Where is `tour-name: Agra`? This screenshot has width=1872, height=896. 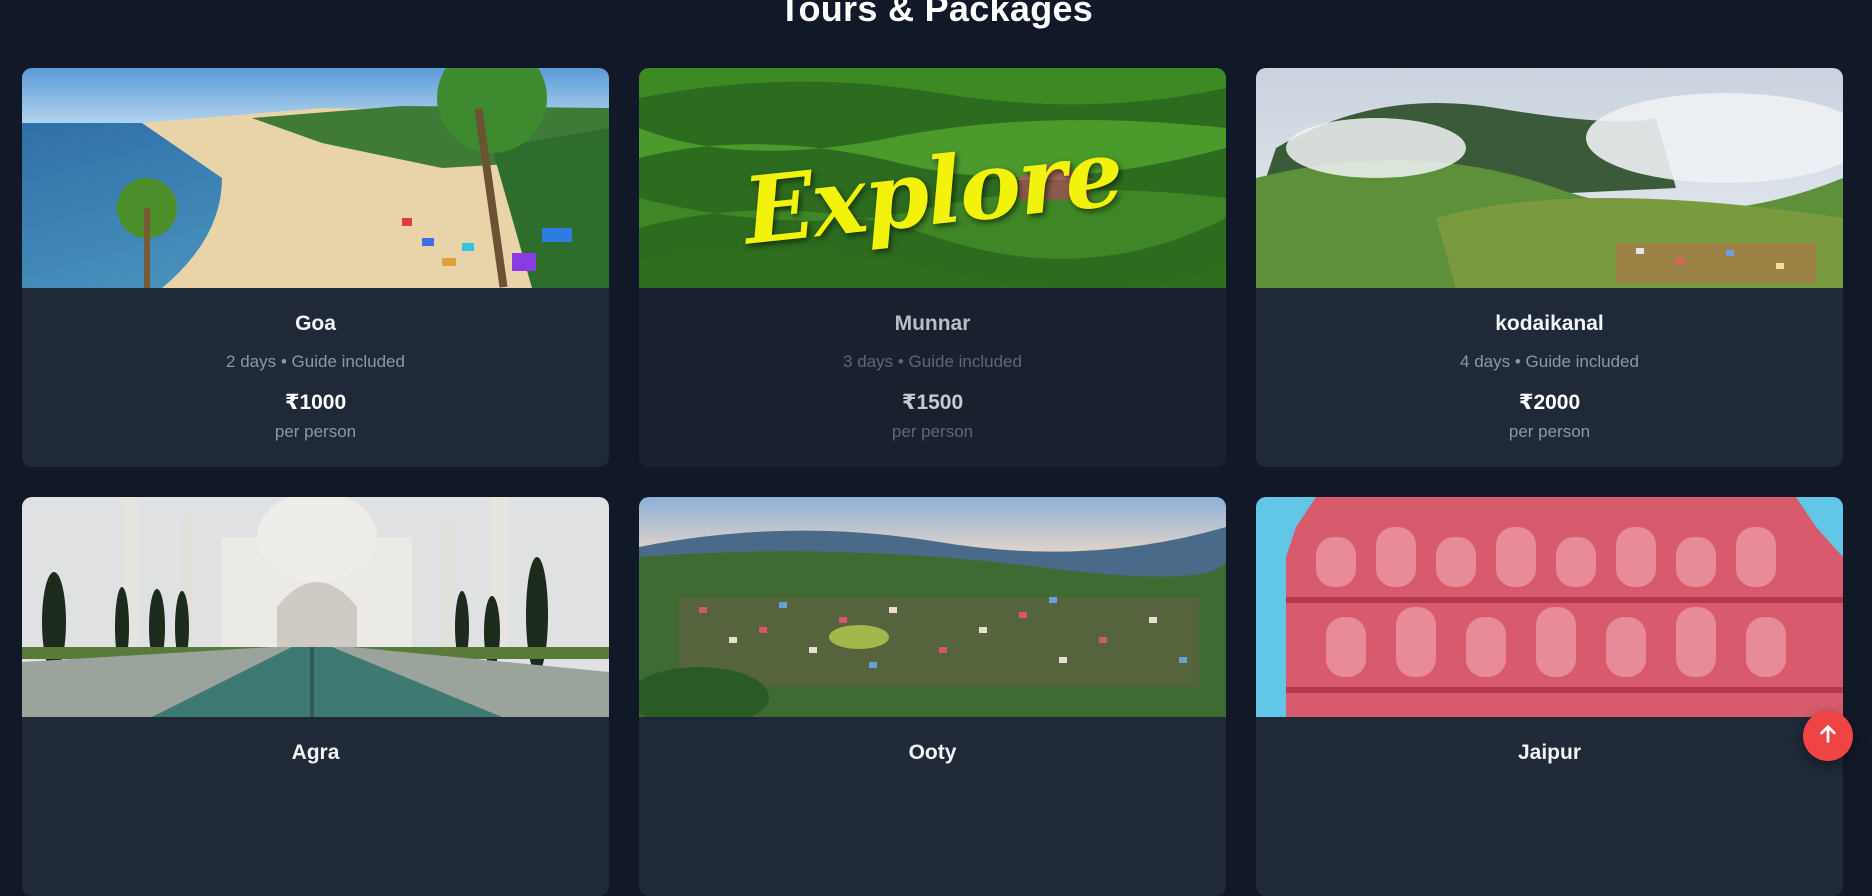 tour-name: Agra is located at coordinates (315, 752).